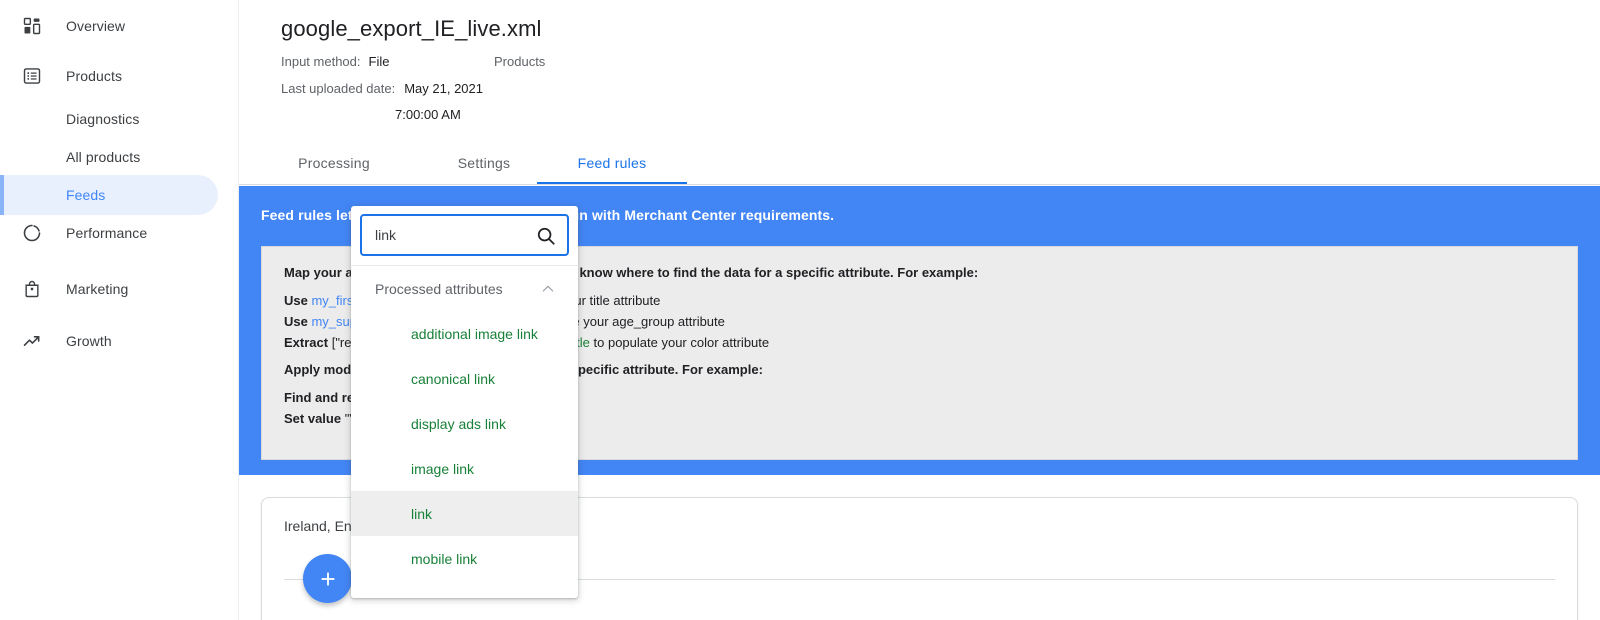  Describe the element at coordinates (411, 28) in the screenshot. I see `page-title: google_export_IE_live.xml` at that location.